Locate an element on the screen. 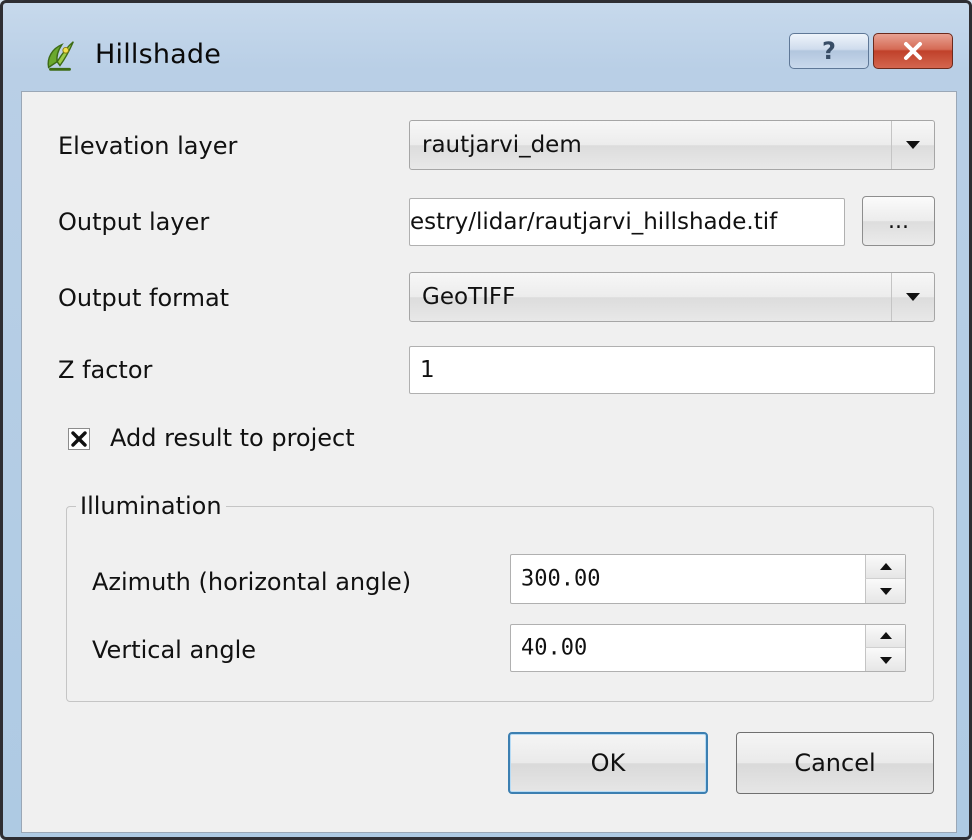 Image resolution: width=972 pixels, height=840 pixels. azimuth-label: Azimuth (horizontal angle) is located at coordinates (252, 582).